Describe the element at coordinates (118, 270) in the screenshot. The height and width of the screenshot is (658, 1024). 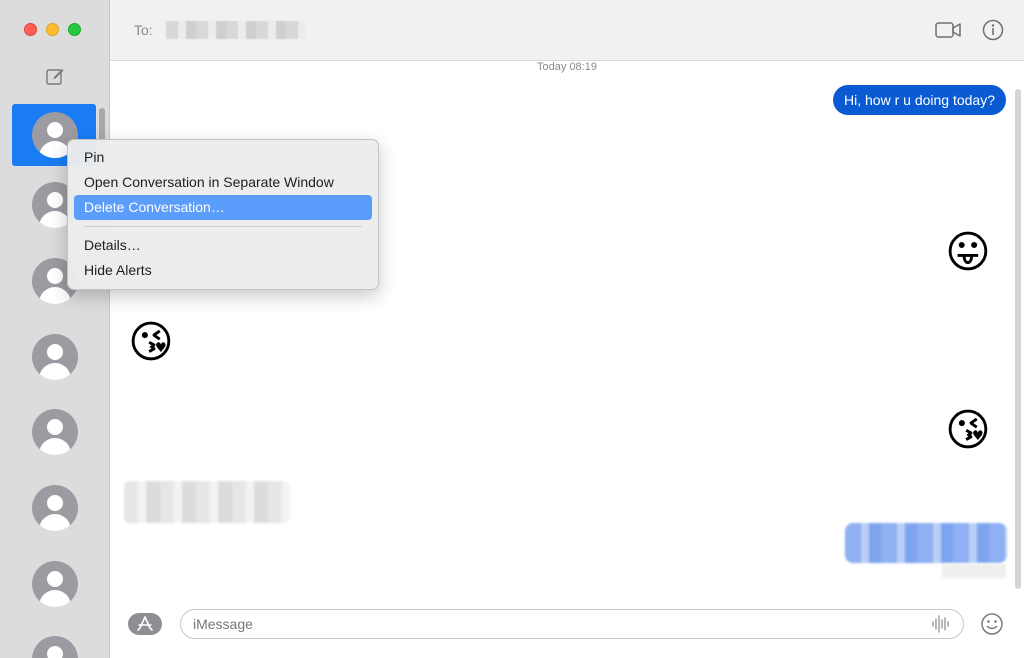
I see `menu-item-label: Hide Alerts` at that location.